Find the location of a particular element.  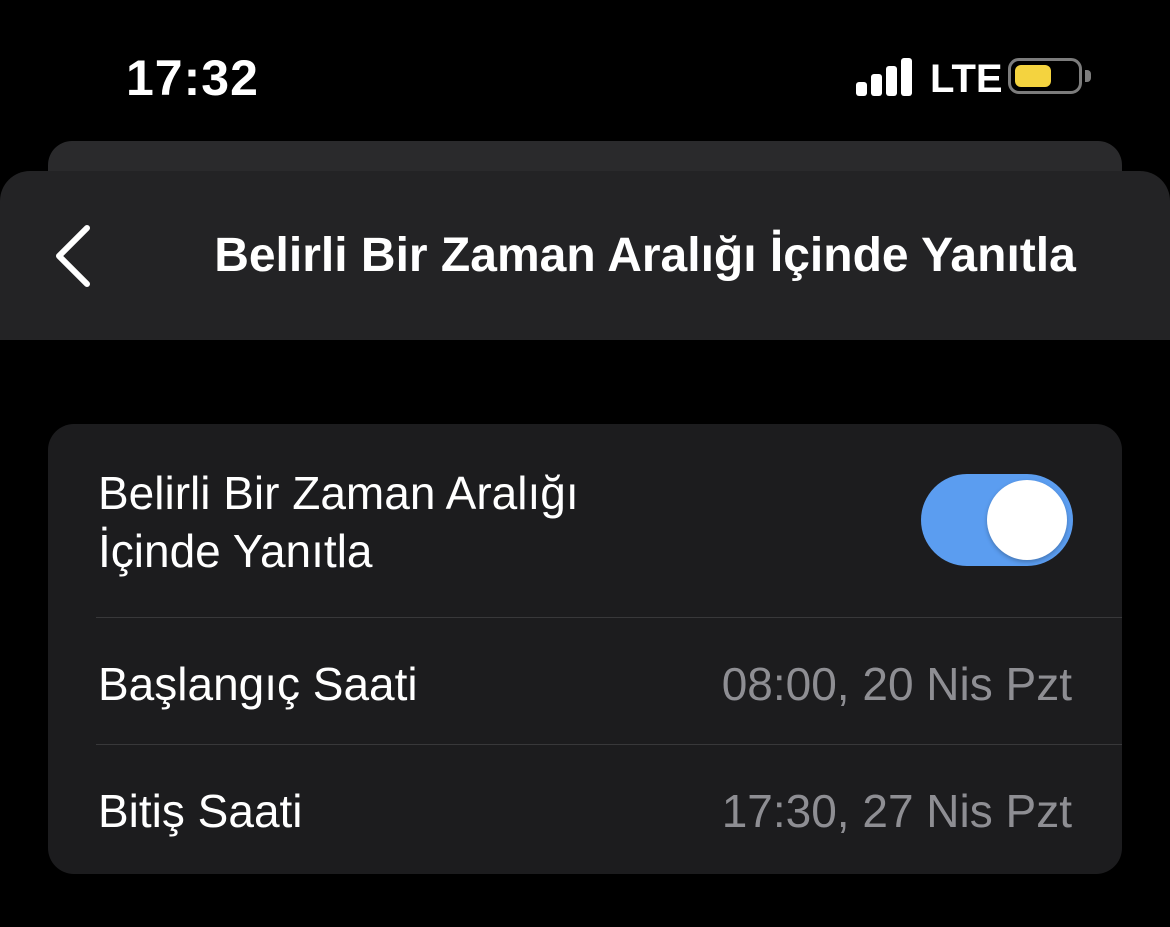

back-button is located at coordinates (73, 256).